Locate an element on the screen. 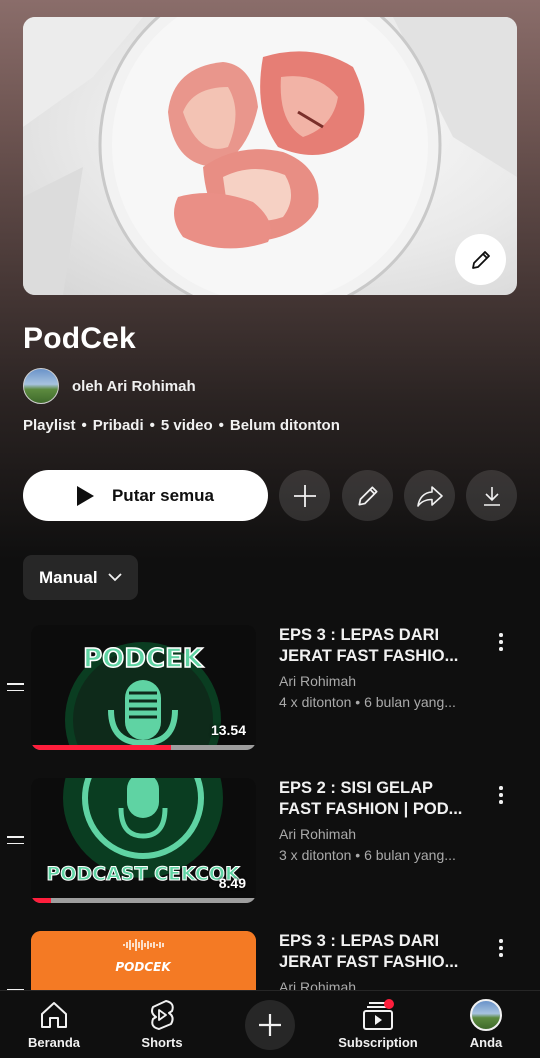 The width and height of the screenshot is (540, 1058). download-button is located at coordinates (491, 495).